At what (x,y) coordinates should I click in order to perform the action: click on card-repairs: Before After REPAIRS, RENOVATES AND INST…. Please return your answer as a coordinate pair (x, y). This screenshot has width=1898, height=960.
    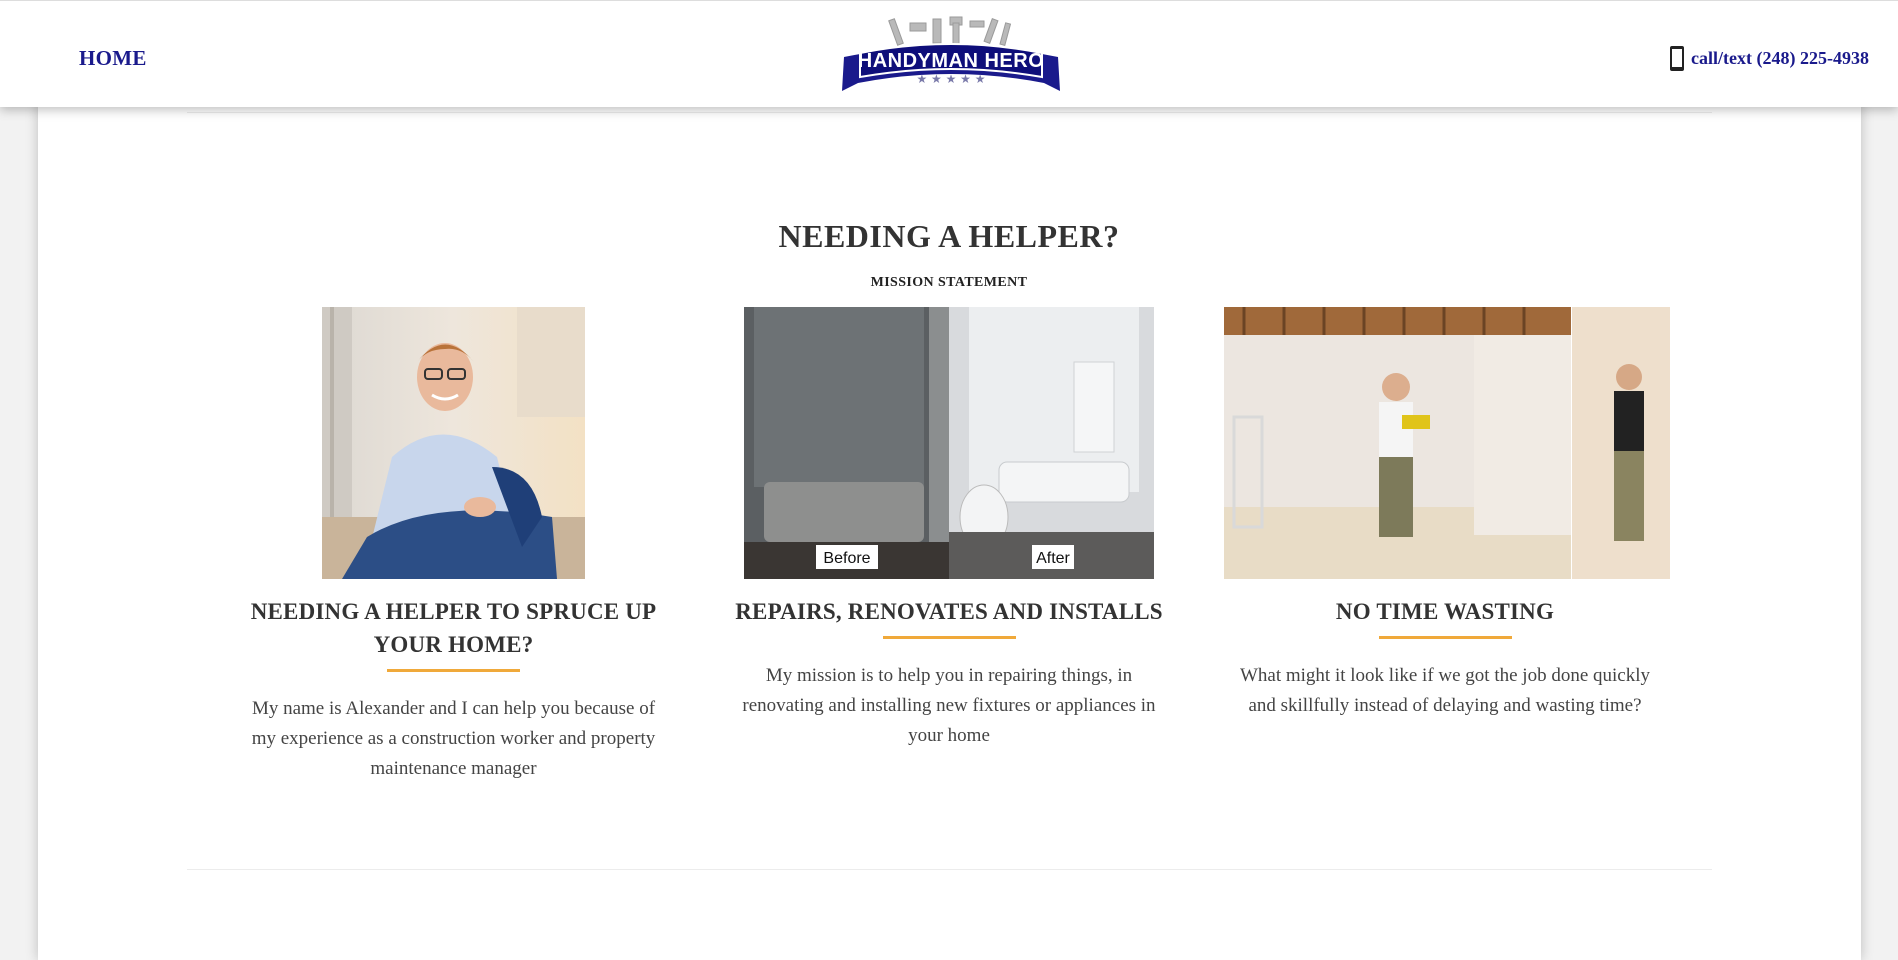
    Looking at the image, I should click on (949, 529).